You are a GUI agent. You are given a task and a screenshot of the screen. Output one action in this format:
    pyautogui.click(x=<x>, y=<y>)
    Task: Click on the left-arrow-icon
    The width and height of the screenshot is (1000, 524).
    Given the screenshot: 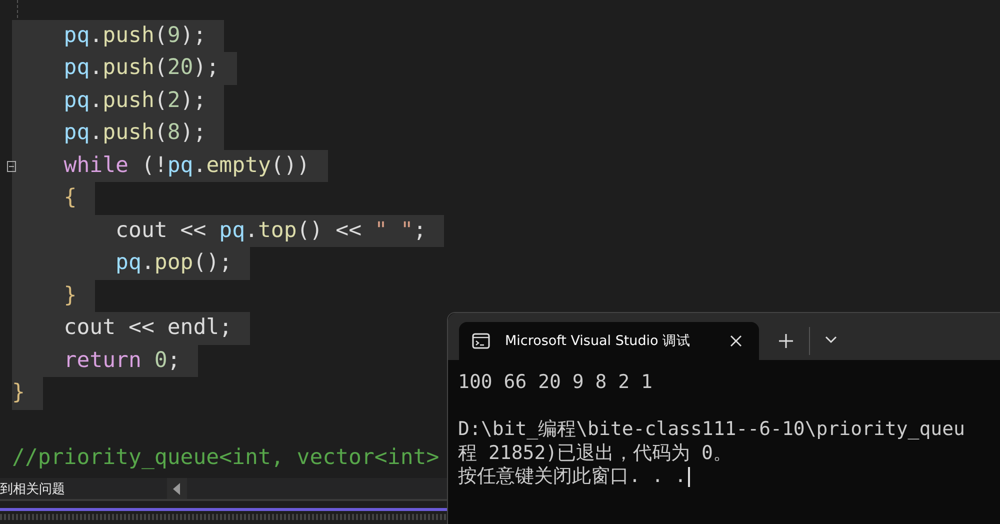 What is the action you would take?
    pyautogui.click(x=177, y=488)
    